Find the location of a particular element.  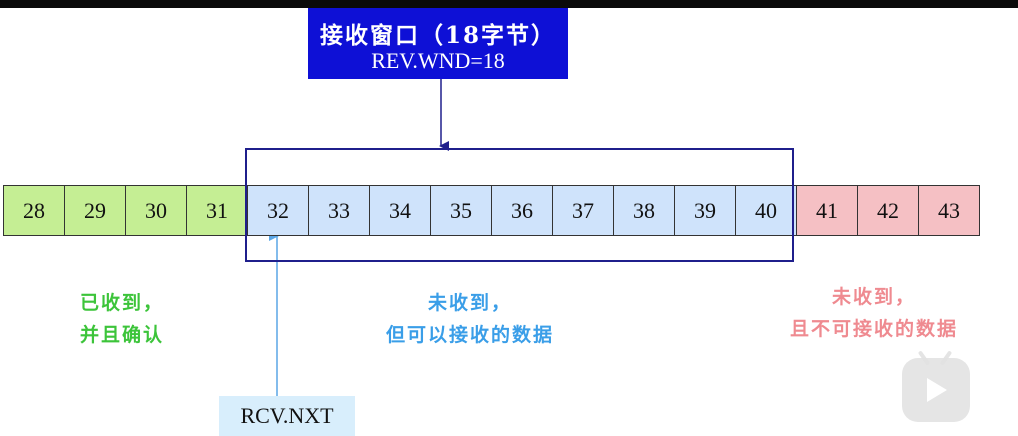

caption-acked-line-1: 已收到， is located at coordinates (122, 303).